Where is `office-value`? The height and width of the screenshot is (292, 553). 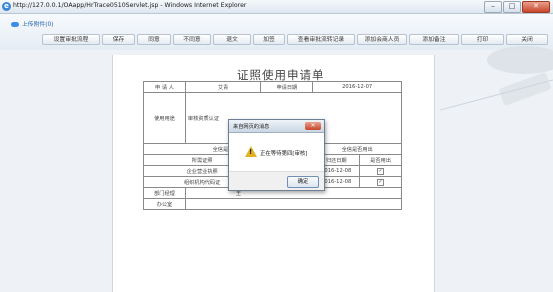 office-value is located at coordinates (293, 204).